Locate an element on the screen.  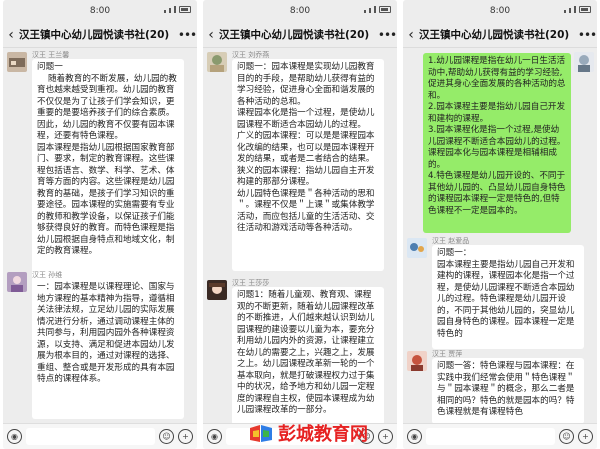
book-logo-icon is located at coordinates (261, 433).